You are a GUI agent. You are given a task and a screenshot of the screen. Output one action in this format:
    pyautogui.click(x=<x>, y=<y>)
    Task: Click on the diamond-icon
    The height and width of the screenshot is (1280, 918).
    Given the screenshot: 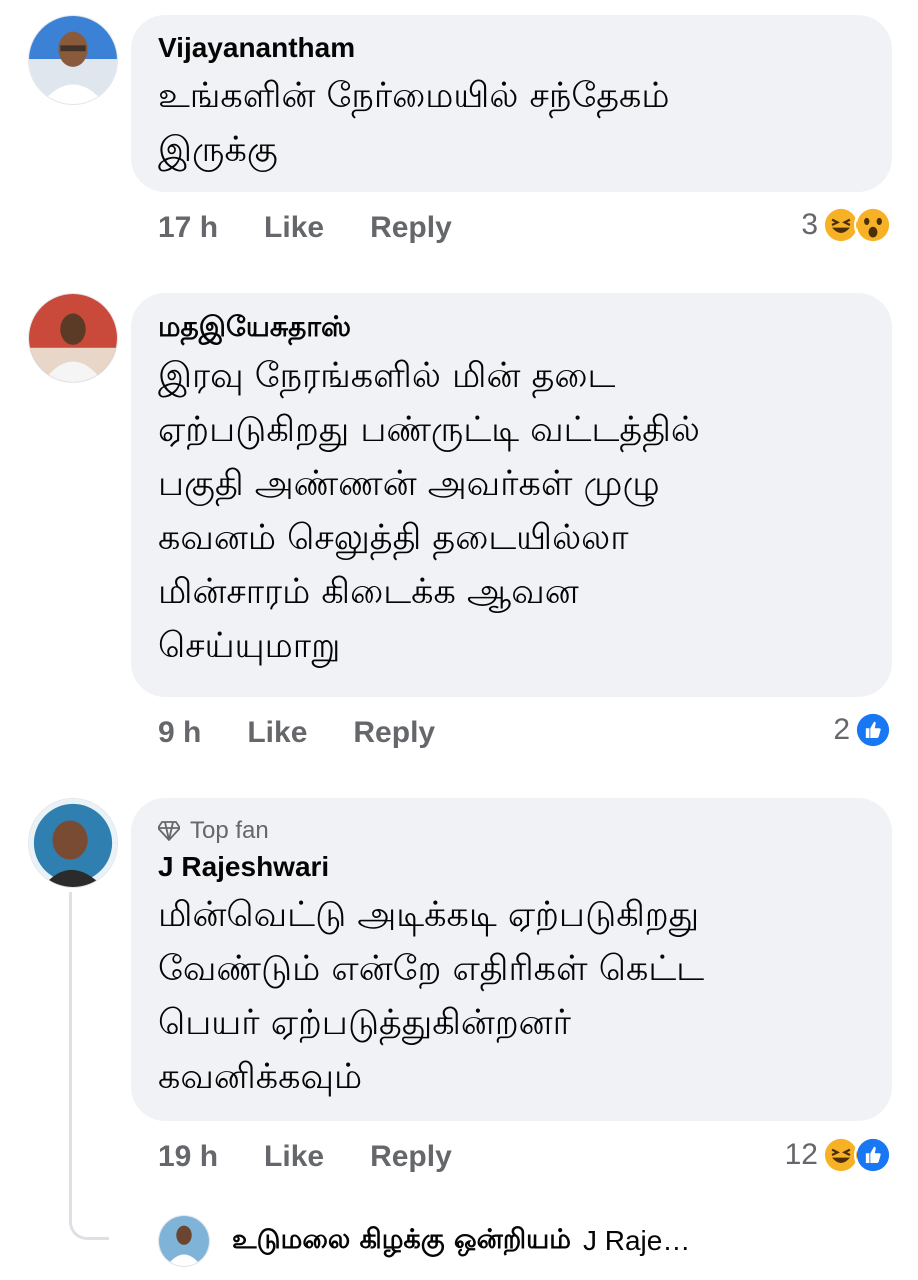 What is the action you would take?
    pyautogui.click(x=169, y=831)
    